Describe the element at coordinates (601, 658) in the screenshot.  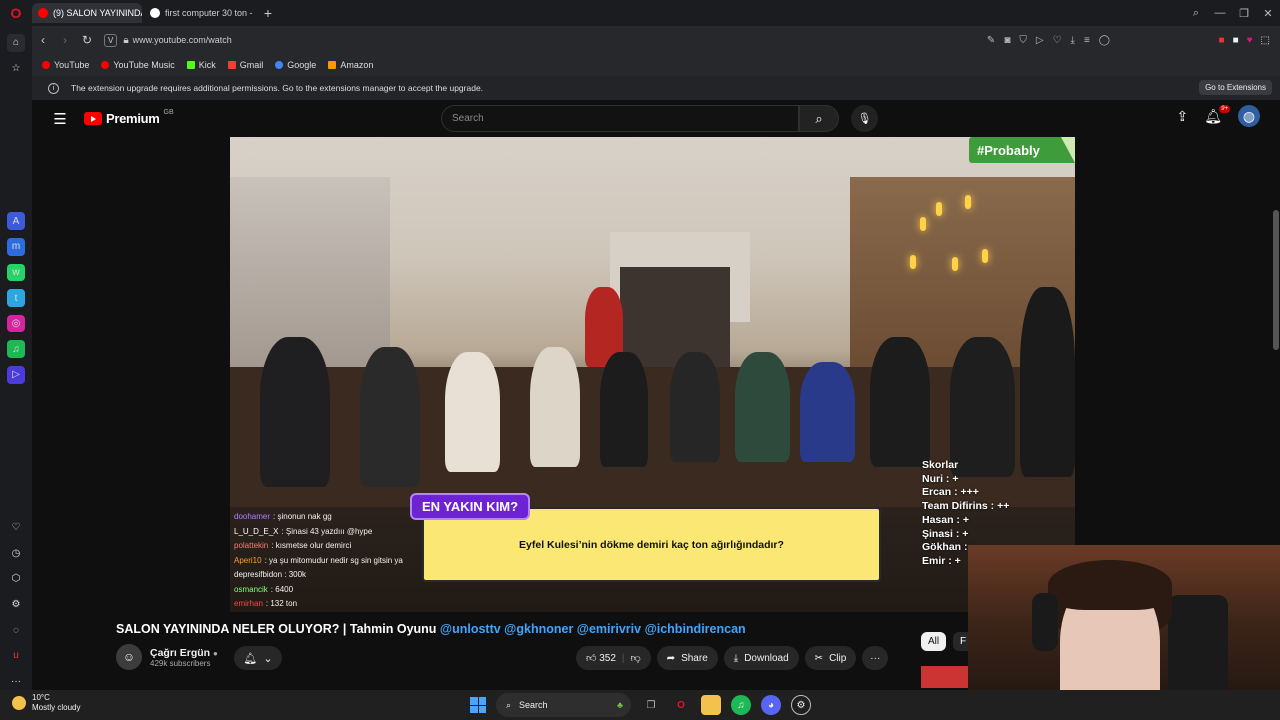
I see `like-button: 👍︎ 352` at that location.